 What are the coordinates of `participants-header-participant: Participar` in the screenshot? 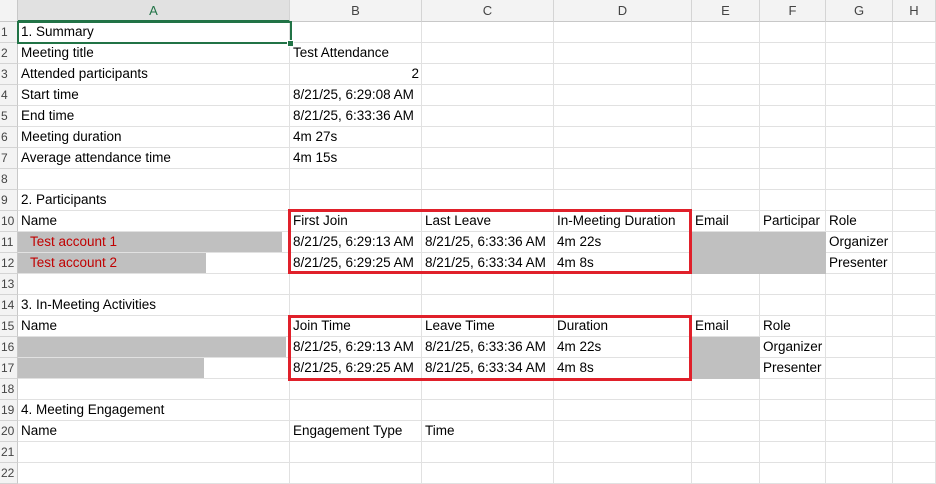 It's located at (793, 221).